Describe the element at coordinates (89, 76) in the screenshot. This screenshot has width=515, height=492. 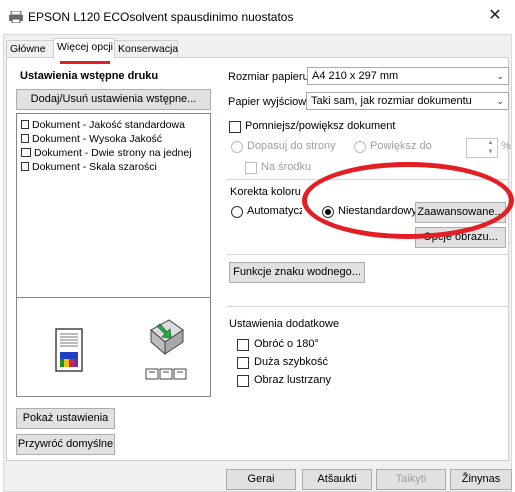
I see `presets-heading: Ustawienia wstępne druku` at that location.